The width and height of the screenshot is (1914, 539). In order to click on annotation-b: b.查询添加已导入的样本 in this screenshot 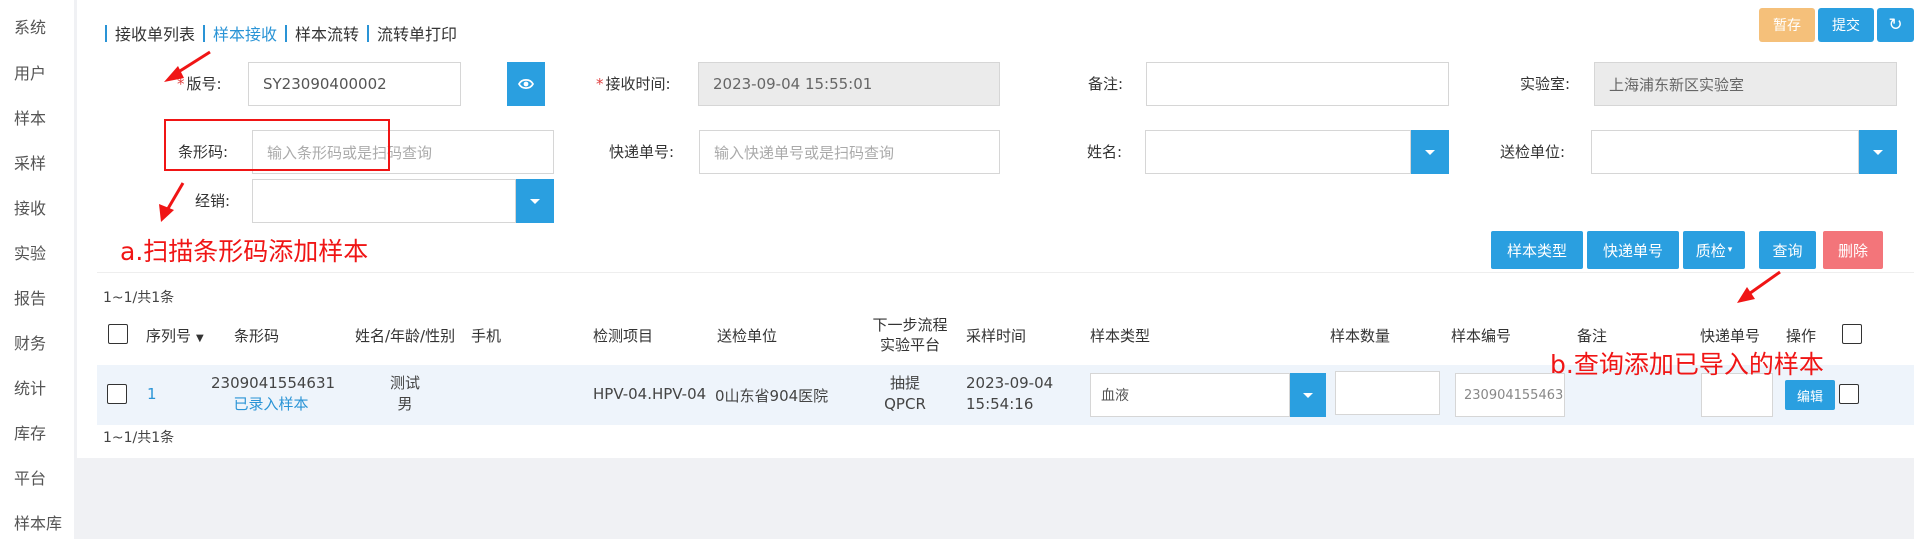, I will do `click(1687, 364)`.